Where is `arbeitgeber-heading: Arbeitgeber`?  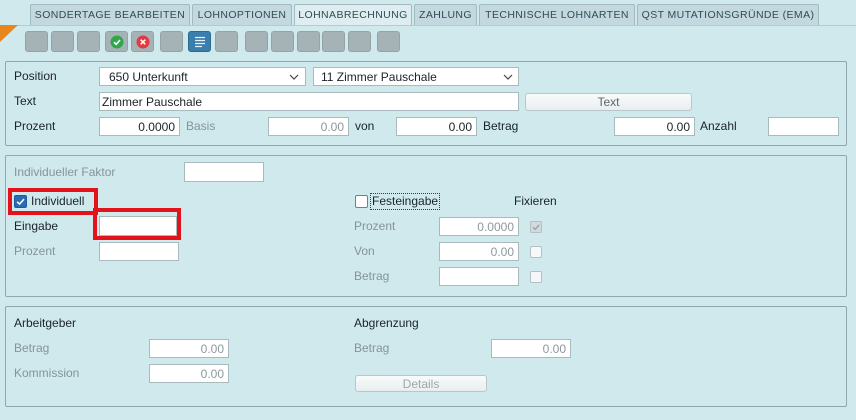
arbeitgeber-heading: Arbeitgeber is located at coordinates (45, 323).